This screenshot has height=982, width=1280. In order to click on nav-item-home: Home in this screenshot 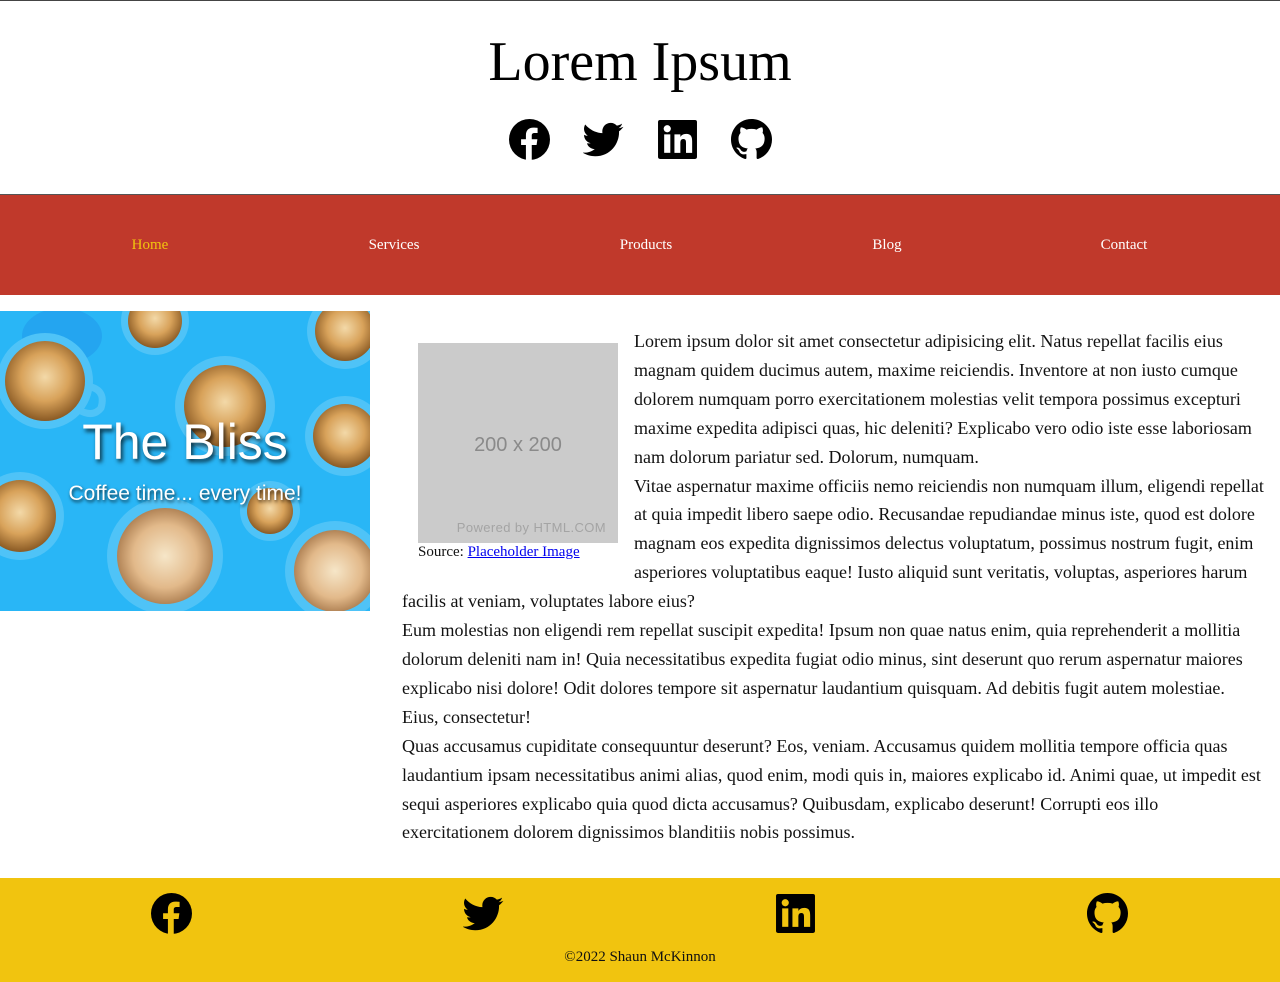, I will do `click(150, 245)`.